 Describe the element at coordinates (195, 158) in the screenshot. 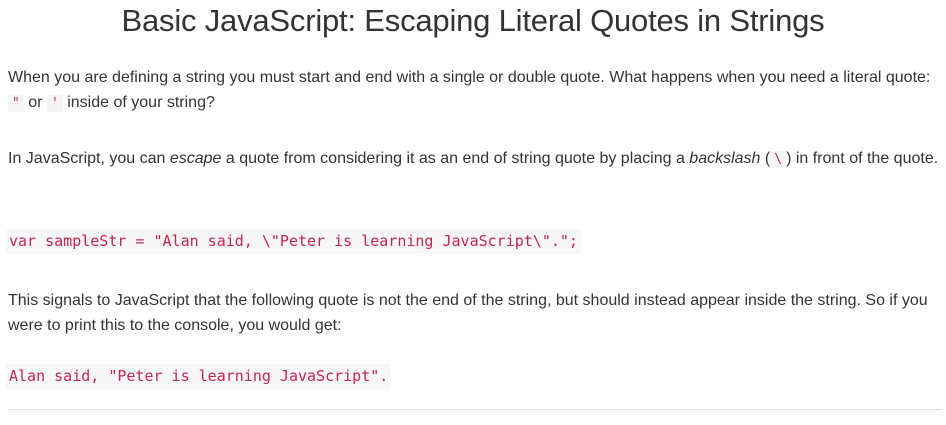

I see `escape-emphasis: escape` at that location.